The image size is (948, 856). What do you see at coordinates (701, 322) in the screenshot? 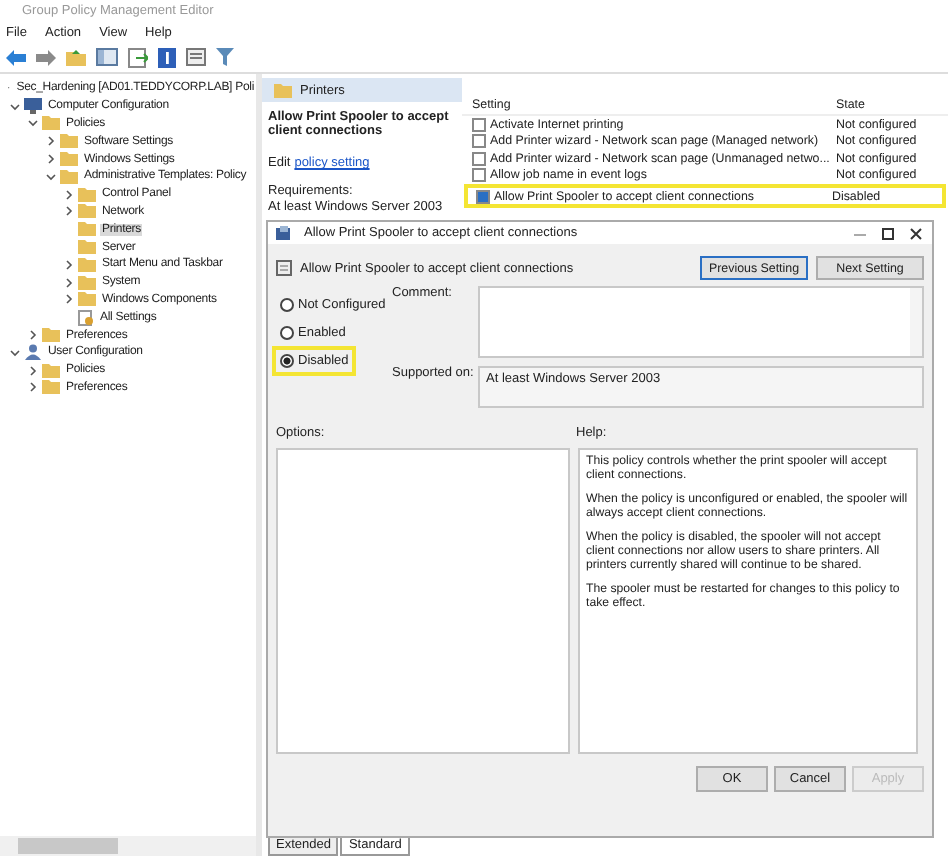
I see `comment-field` at bounding box center [701, 322].